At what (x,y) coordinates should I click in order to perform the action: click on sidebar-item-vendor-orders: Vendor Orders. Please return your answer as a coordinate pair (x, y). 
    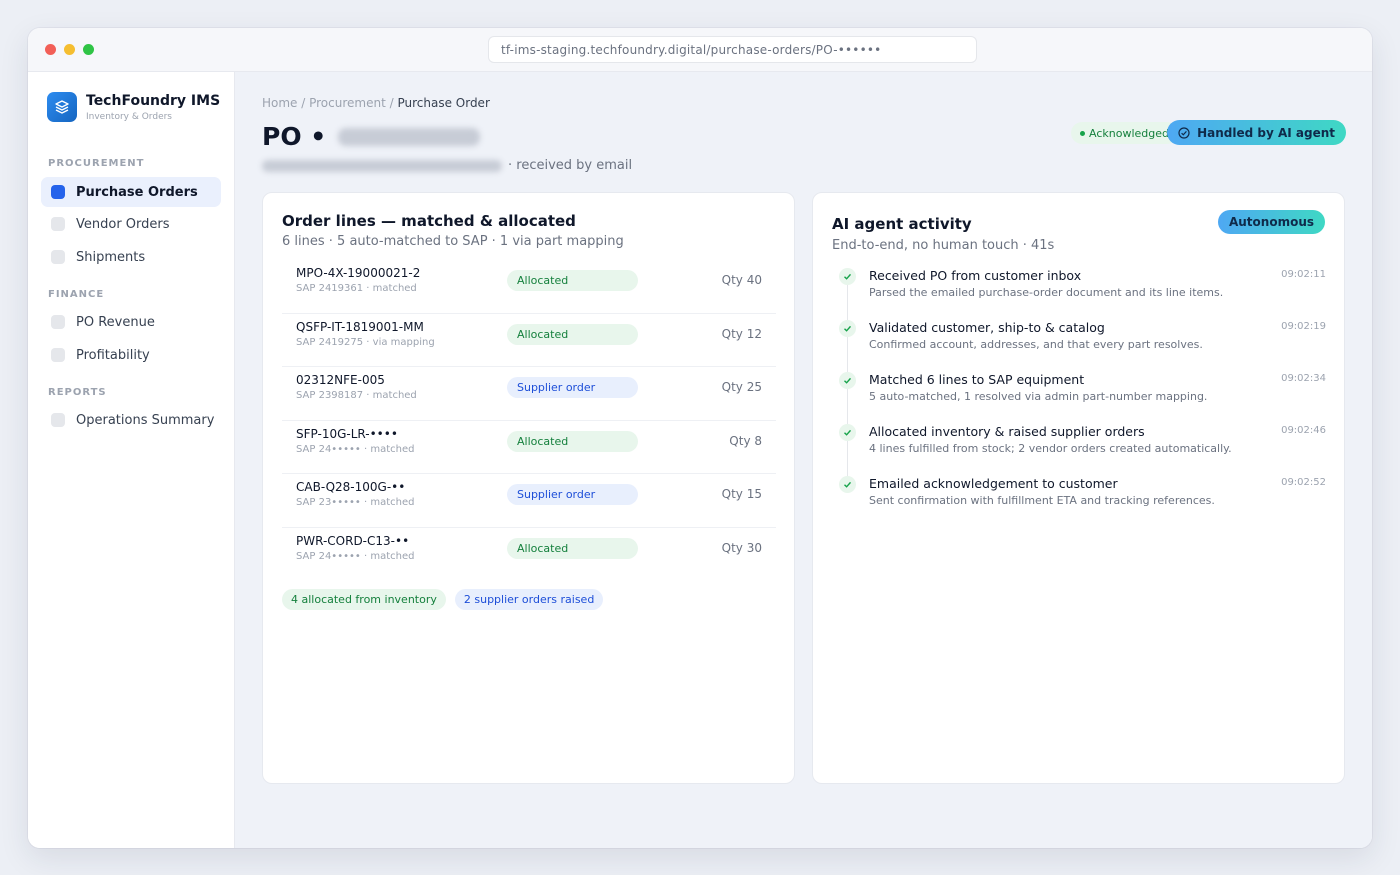
    Looking at the image, I should click on (131, 224).